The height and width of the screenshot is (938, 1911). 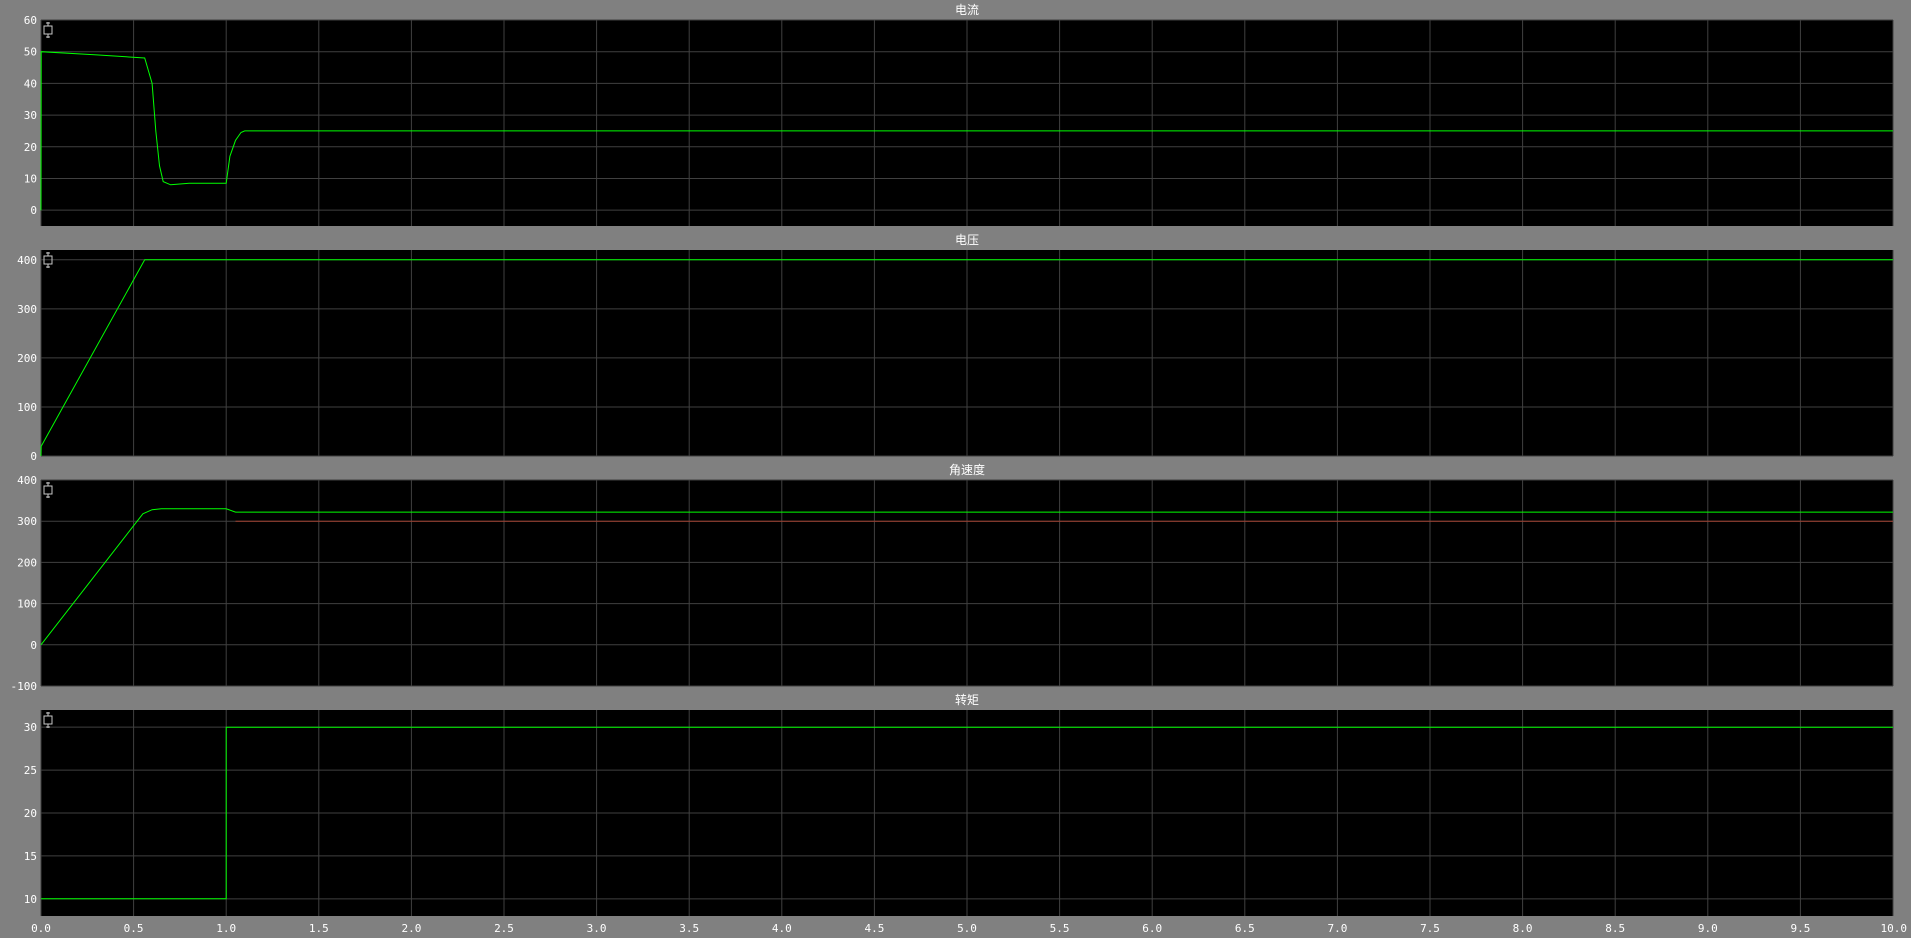 I want to click on y-tick-label: -100, so click(x=24, y=686).